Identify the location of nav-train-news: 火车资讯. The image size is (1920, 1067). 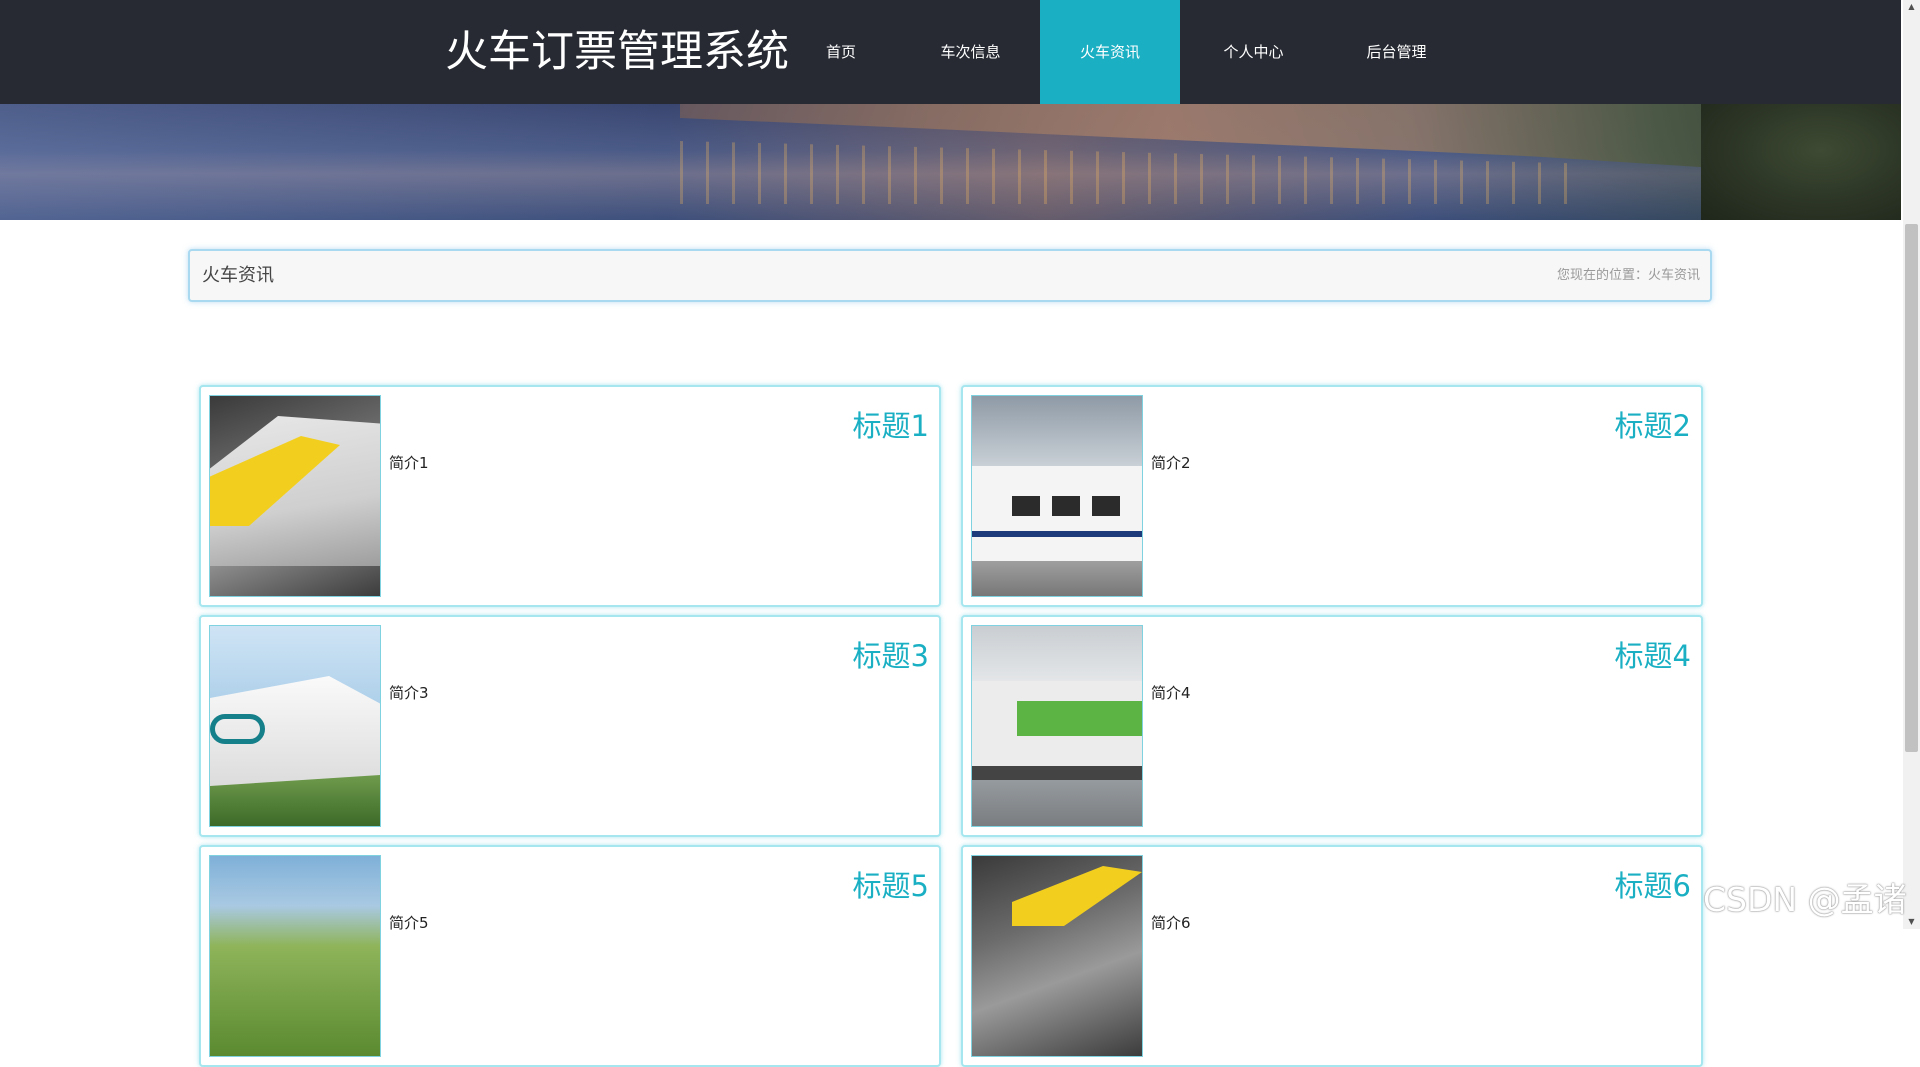
(1110, 52).